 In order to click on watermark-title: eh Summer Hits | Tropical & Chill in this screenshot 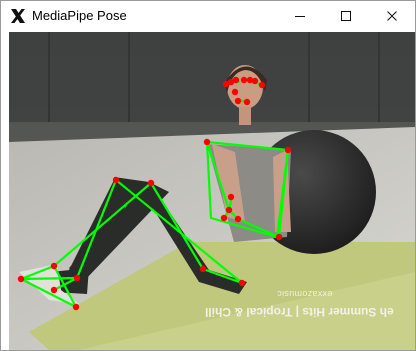, I will do `click(299, 312)`.